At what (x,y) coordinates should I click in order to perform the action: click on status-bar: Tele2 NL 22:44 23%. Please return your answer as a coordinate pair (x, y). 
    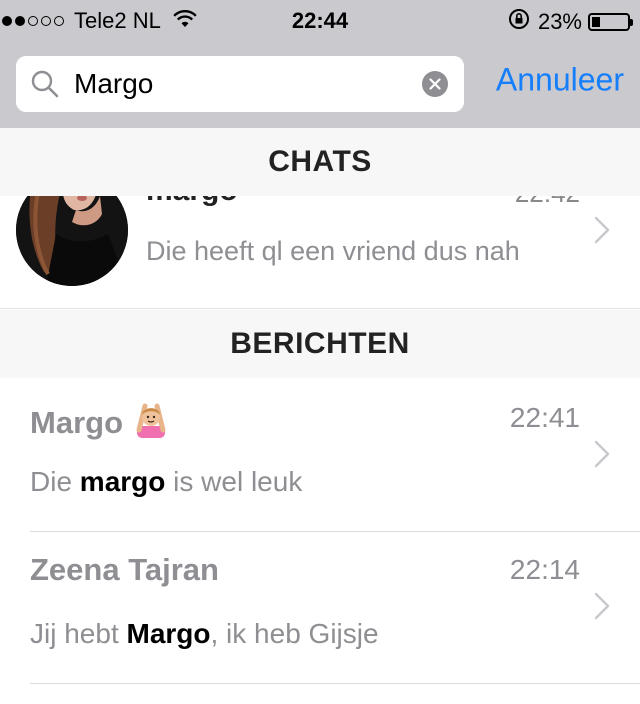
    Looking at the image, I should click on (320, 20).